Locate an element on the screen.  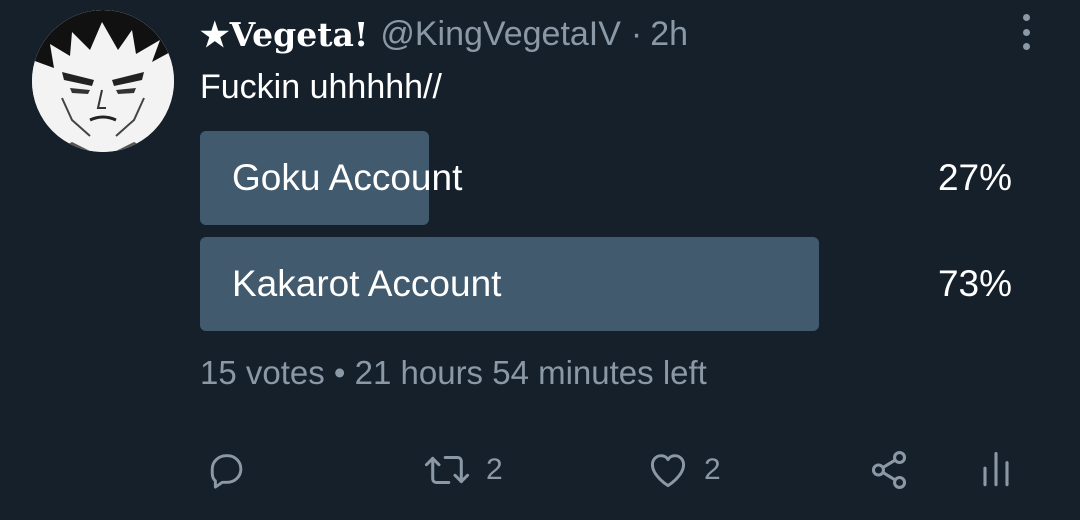
share-icon is located at coordinates (889, 470).